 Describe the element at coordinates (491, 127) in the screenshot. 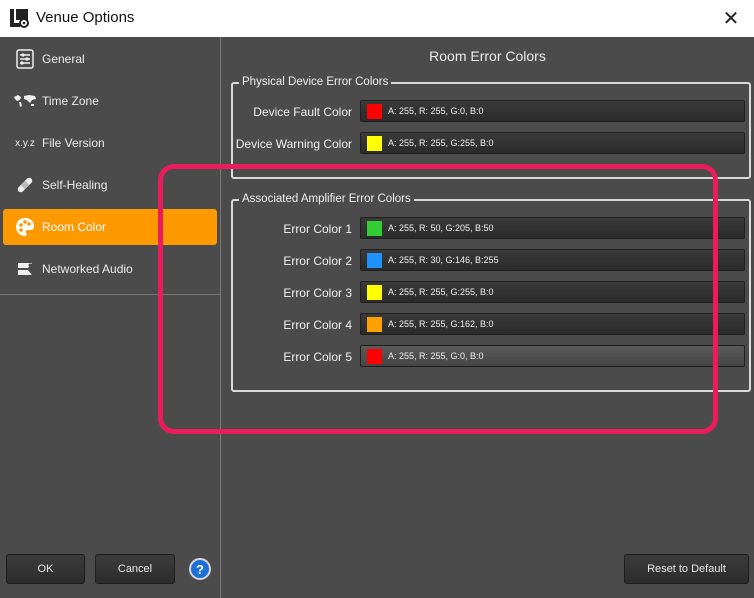

I see `physical-device-error-colors-group: Physical Device Error Colors` at that location.